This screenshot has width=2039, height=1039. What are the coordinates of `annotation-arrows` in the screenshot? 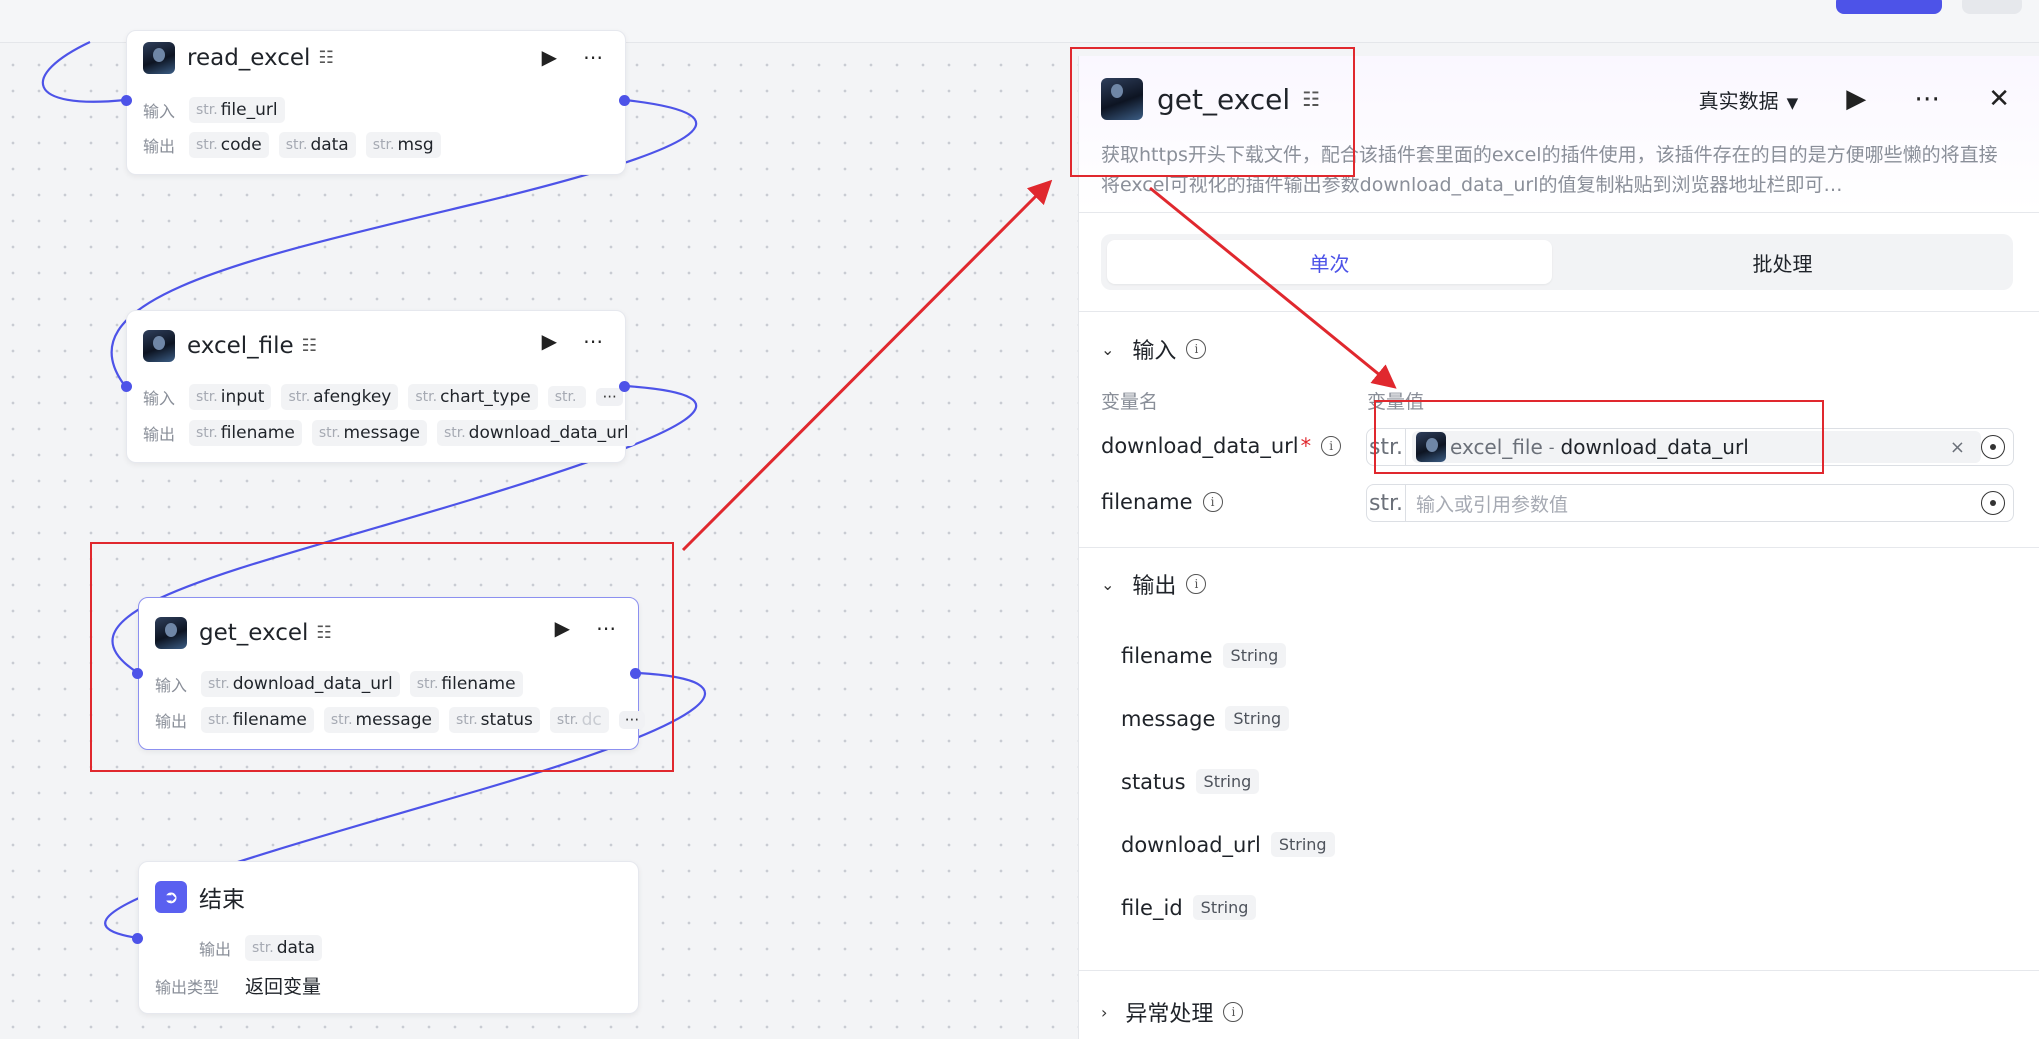 It's located at (1039, 365).